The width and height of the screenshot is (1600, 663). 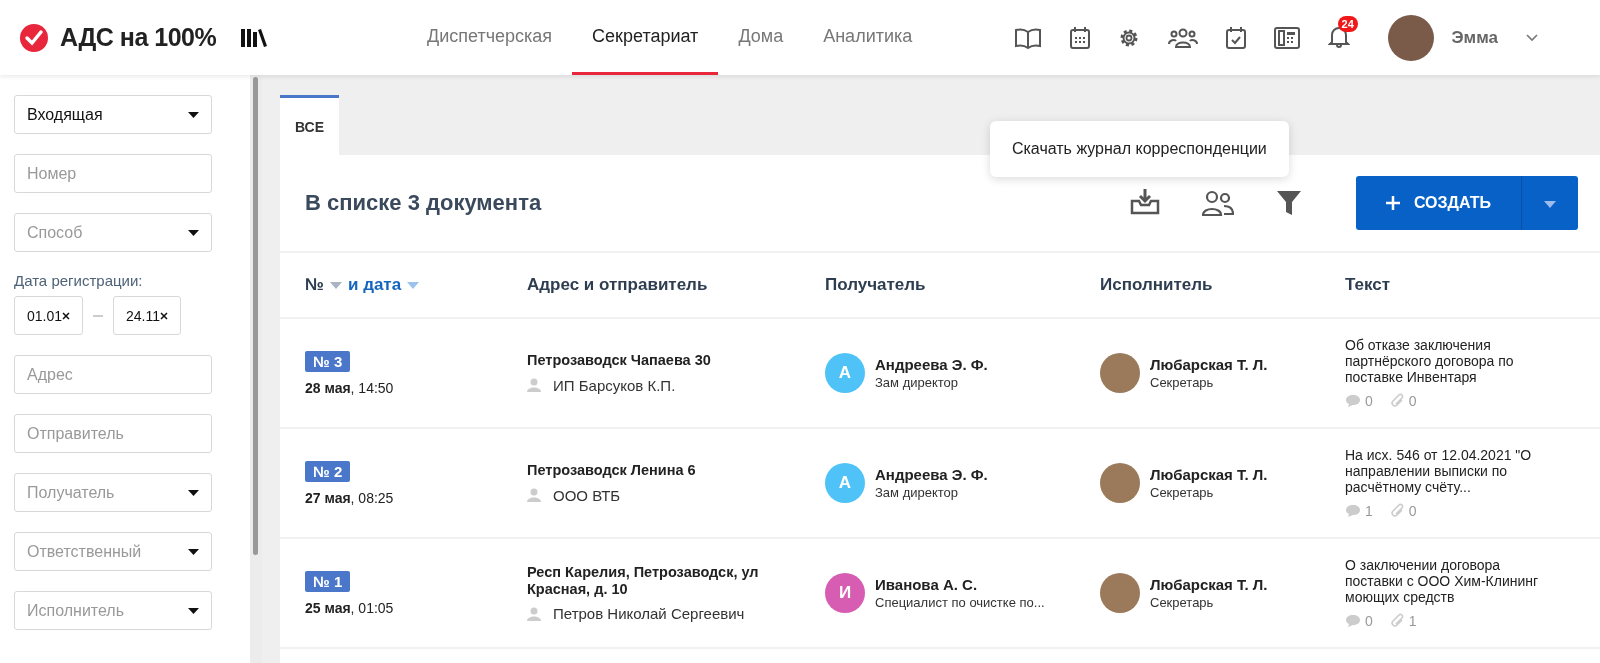 What do you see at coordinates (1369, 511) in the screenshot?
I see `comment-count: 1` at bounding box center [1369, 511].